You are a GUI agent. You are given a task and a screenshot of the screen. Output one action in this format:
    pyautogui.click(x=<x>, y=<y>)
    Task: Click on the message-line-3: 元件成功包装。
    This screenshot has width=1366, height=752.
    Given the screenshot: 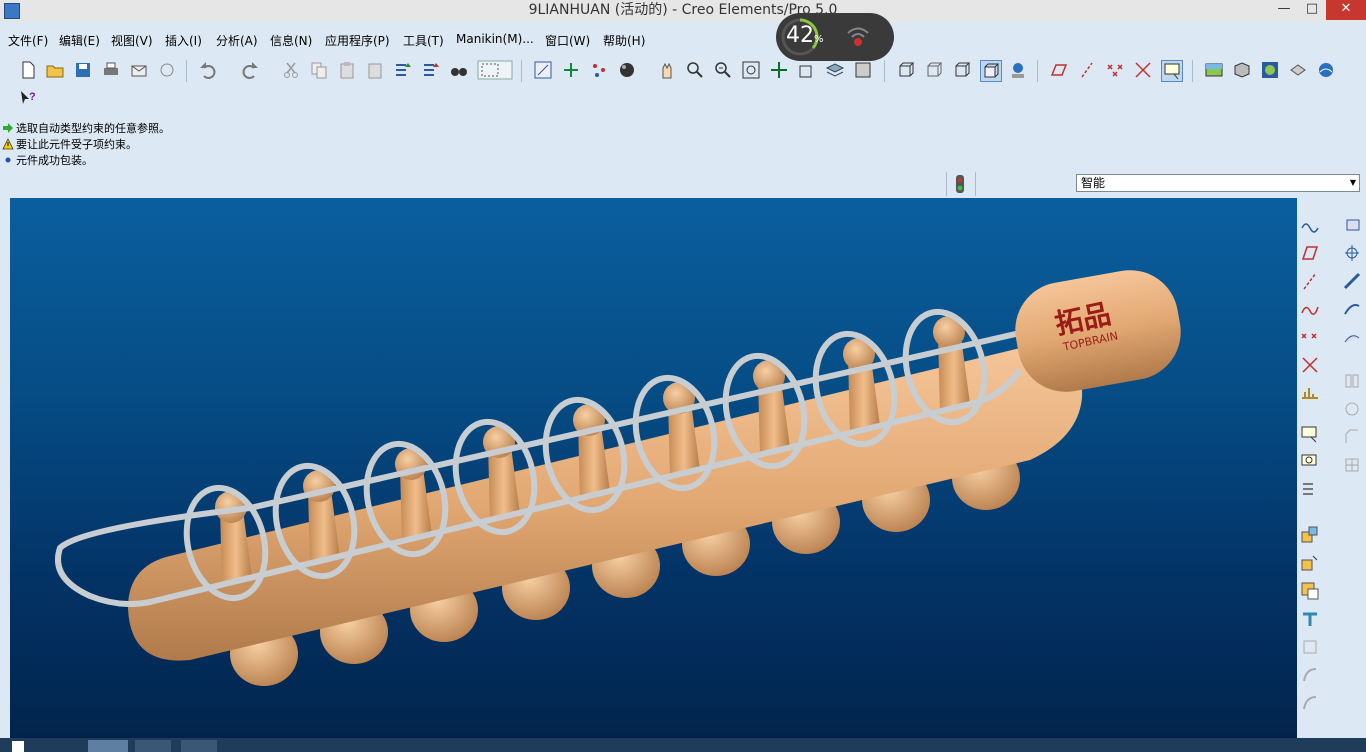 What is the action you would take?
    pyautogui.click(x=47, y=160)
    